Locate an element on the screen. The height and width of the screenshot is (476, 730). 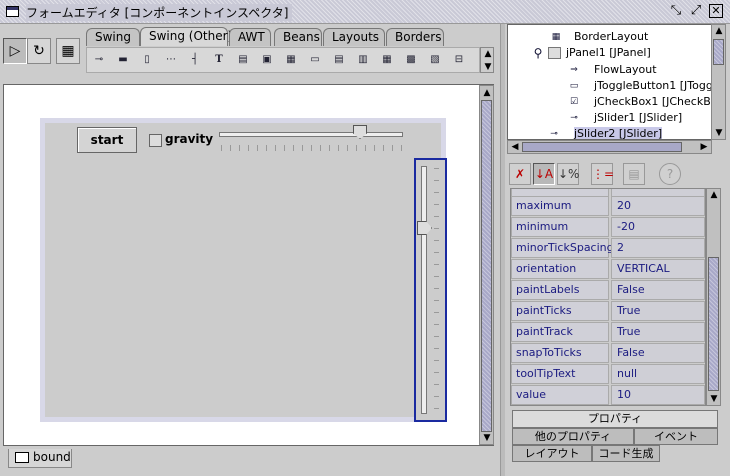
expand-handle-icon: ⚲ is located at coordinates (538, 53).